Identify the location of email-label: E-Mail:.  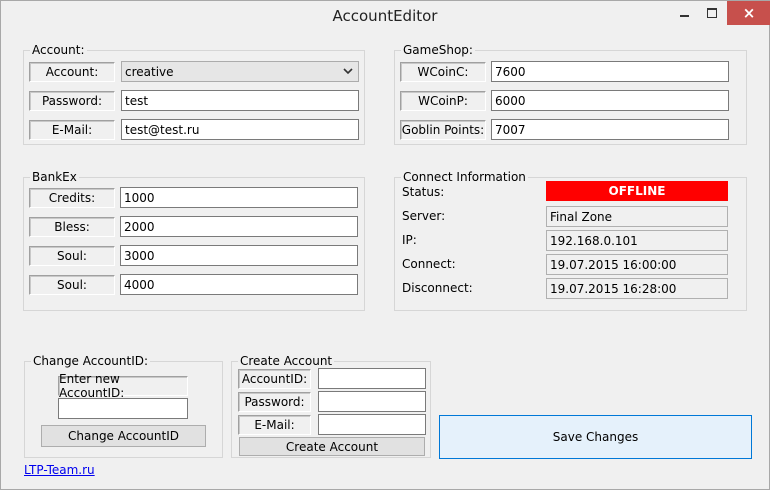
(72, 130).